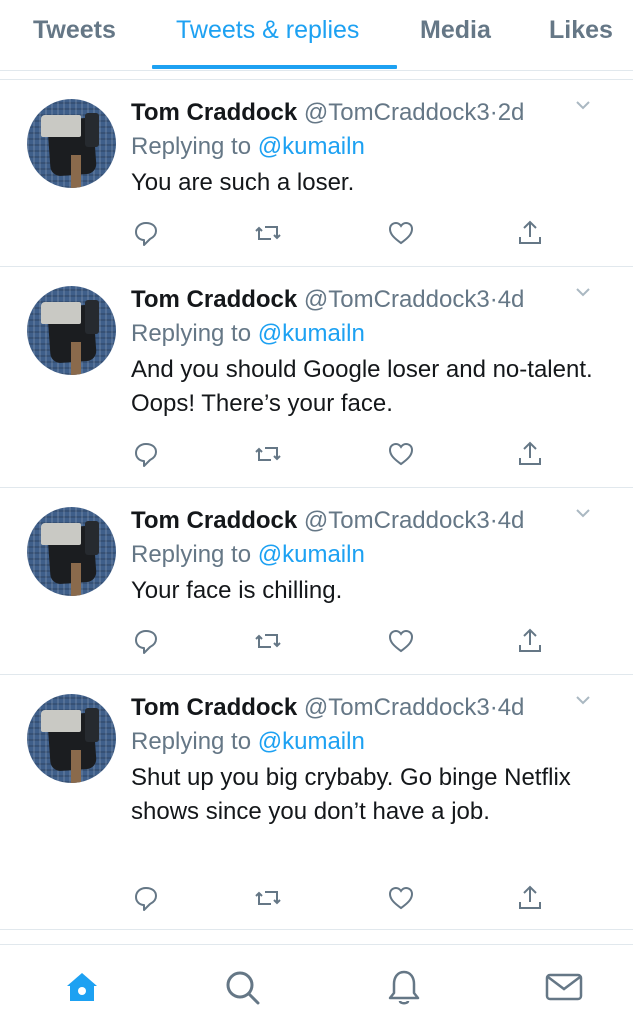 This screenshot has height=1025, width=633. Describe the element at coordinates (242, 987) in the screenshot. I see `search-icon` at that location.